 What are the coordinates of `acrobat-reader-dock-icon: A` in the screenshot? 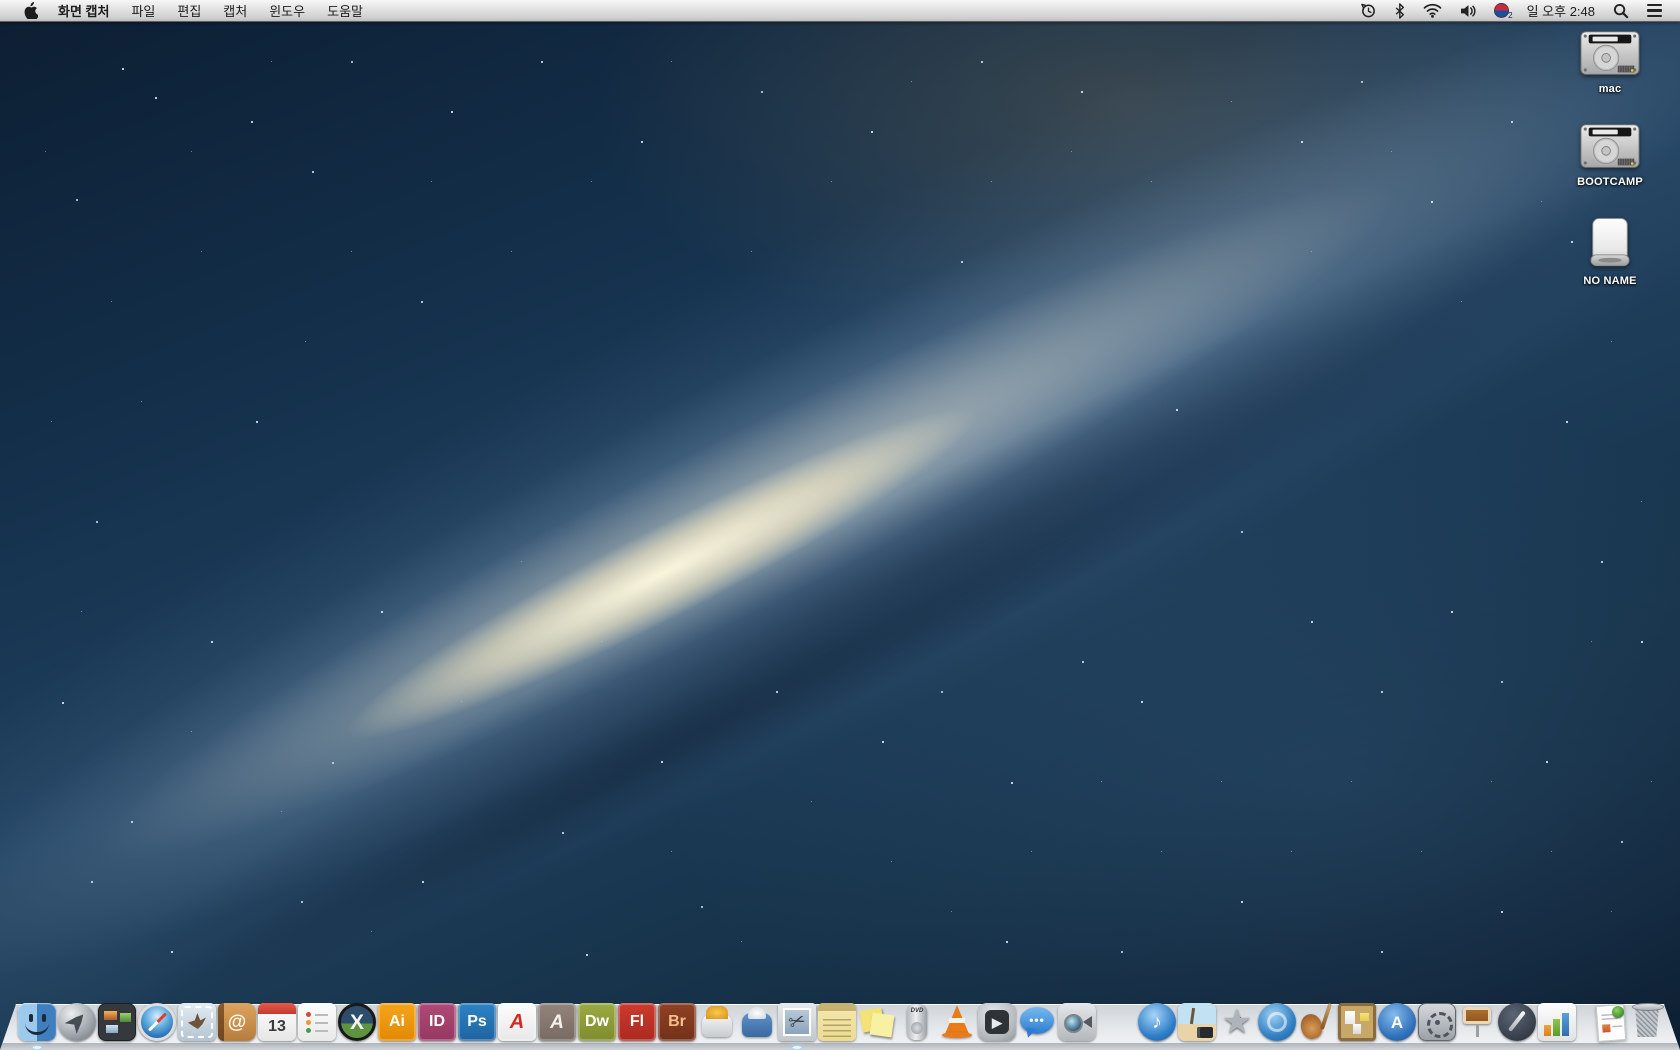 It's located at (517, 1022).